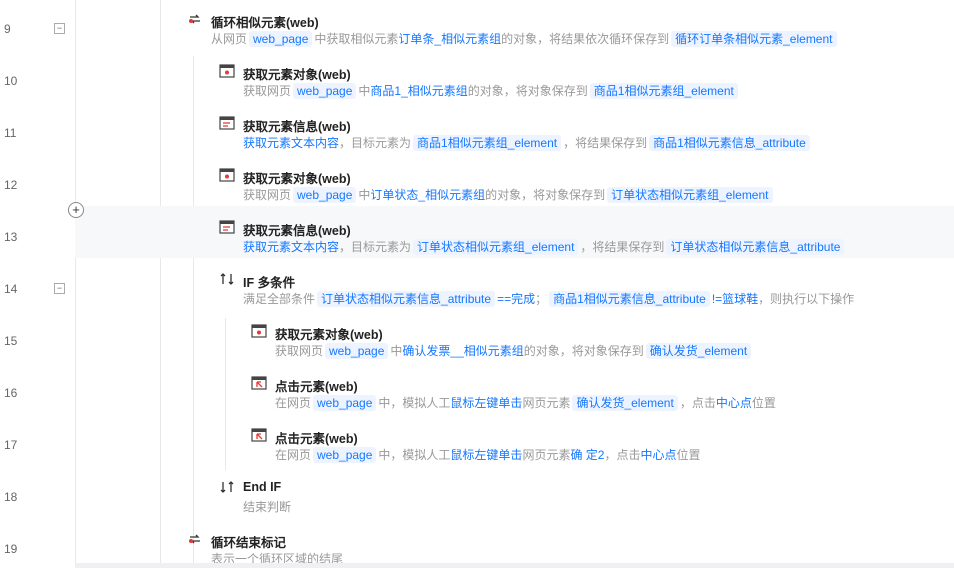  What do you see at coordinates (11, 497) in the screenshot?
I see `line-number: 18` at bounding box center [11, 497].